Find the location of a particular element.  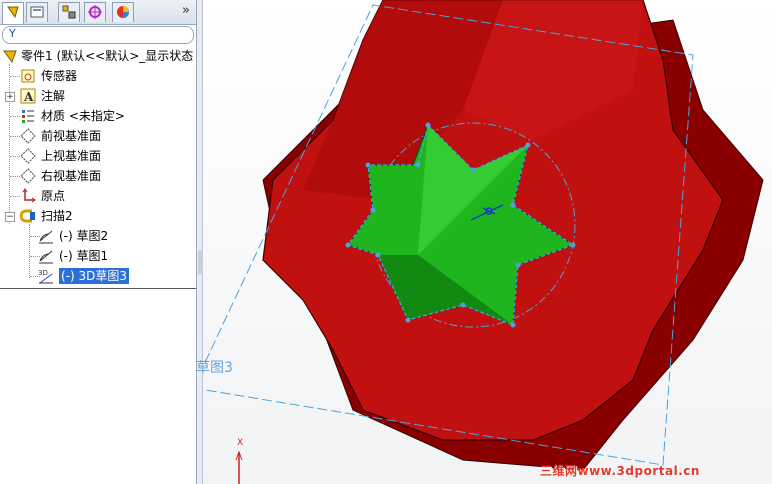

tree-item-right-plane: 右视基准面 is located at coordinates (98, 176).